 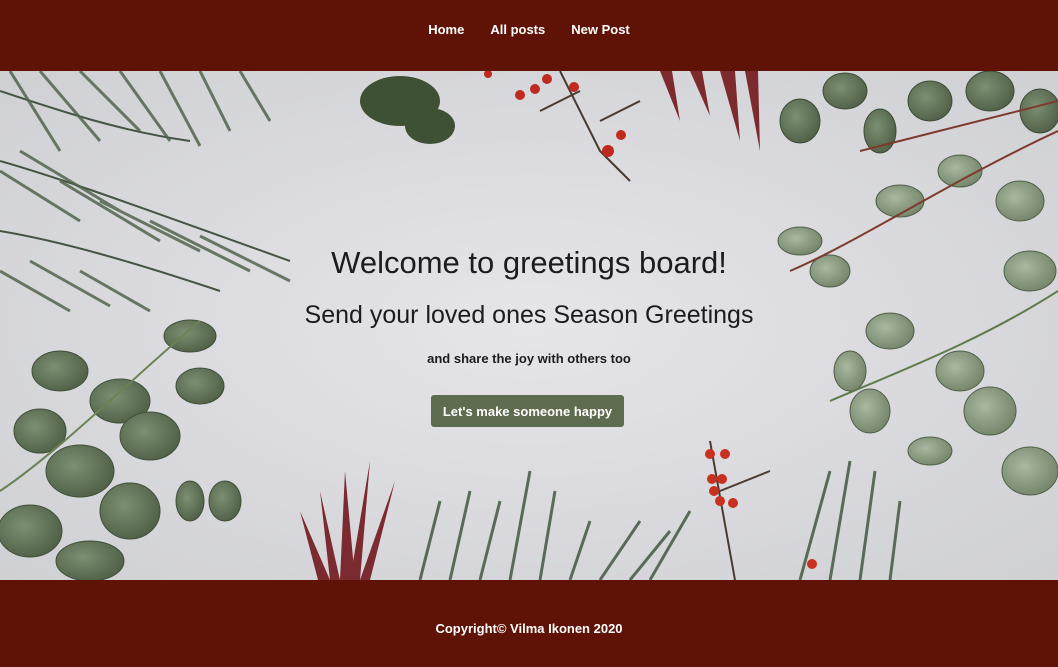 What do you see at coordinates (529, 358) in the screenshot?
I see `hero-tagline: and share the joy with others too` at bounding box center [529, 358].